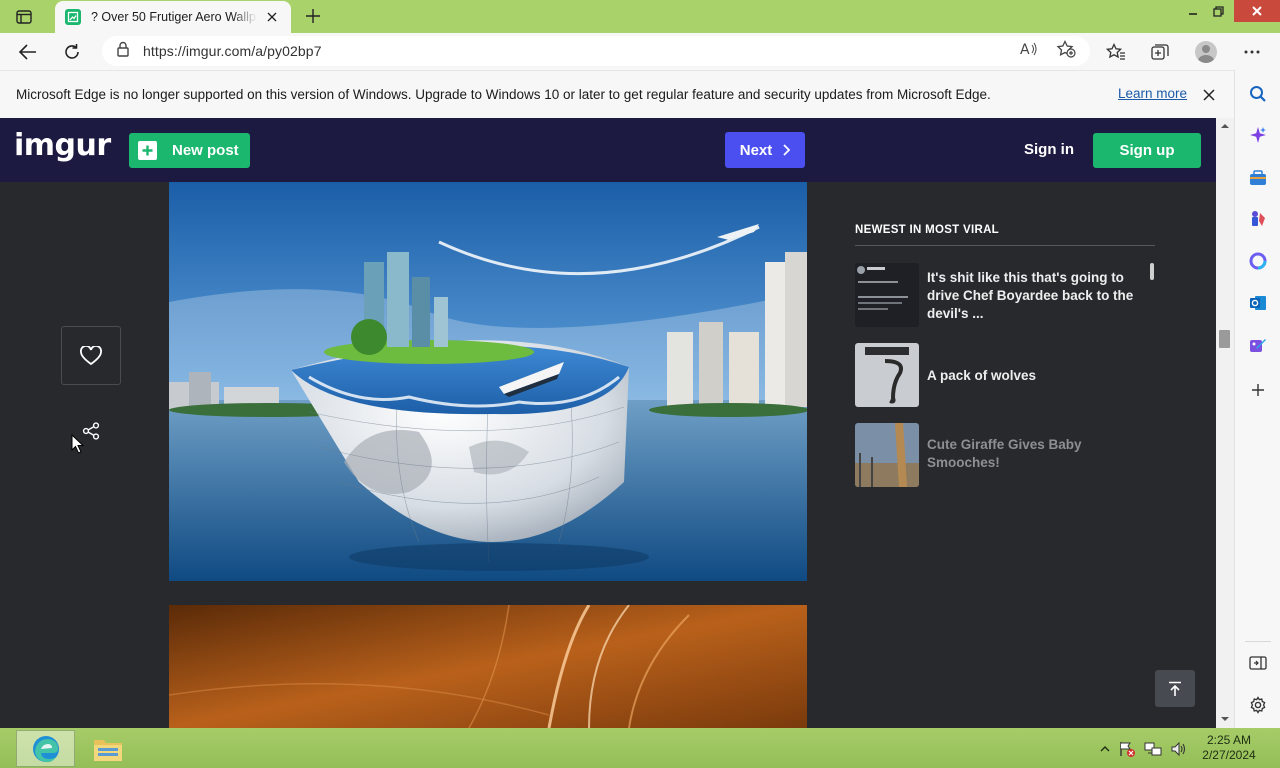  Describe the element at coordinates (1257, 11) in the screenshot. I see `close-window-icon` at that location.